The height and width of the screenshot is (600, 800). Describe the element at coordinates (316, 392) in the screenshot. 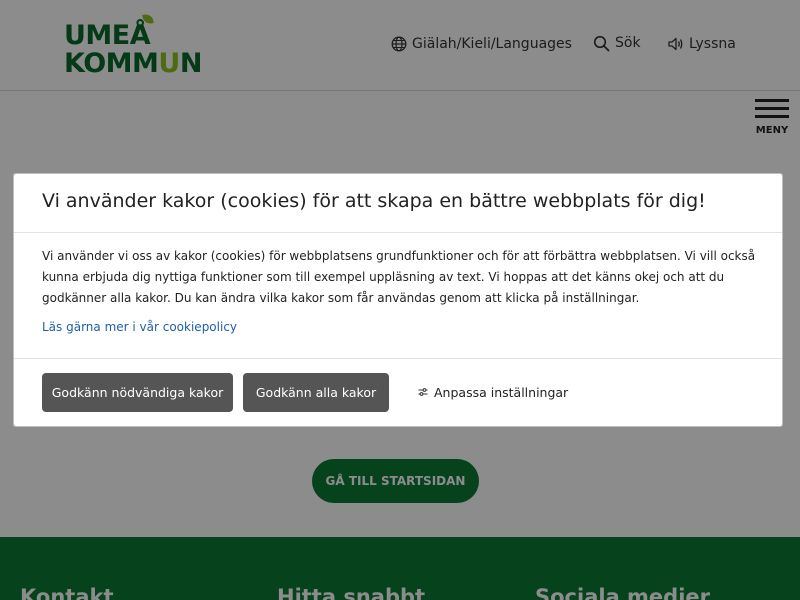

I see `accept-all-cookies-button: Godkänn alla kakor` at that location.